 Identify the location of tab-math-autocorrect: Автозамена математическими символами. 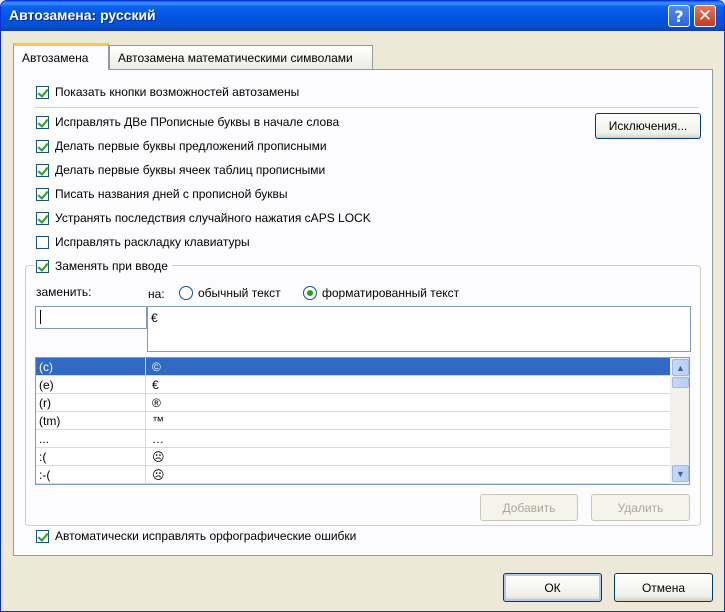
(241, 57).